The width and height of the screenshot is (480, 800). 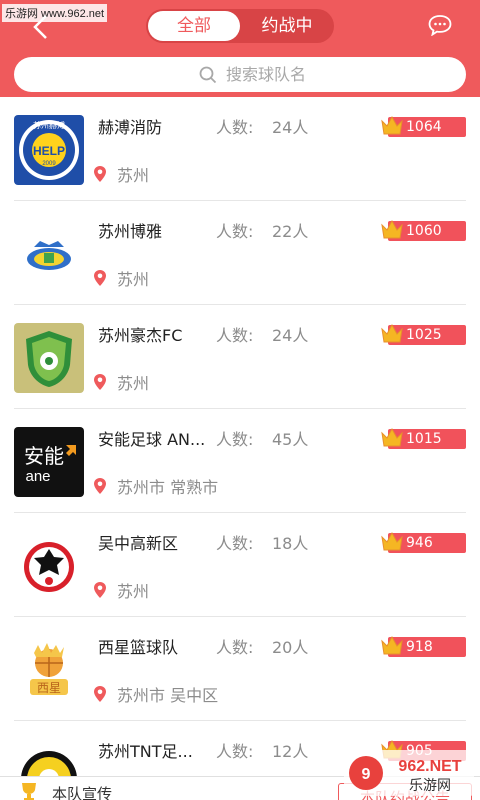 I want to click on team-name: 苏州豪杰FC, so click(x=140, y=335).